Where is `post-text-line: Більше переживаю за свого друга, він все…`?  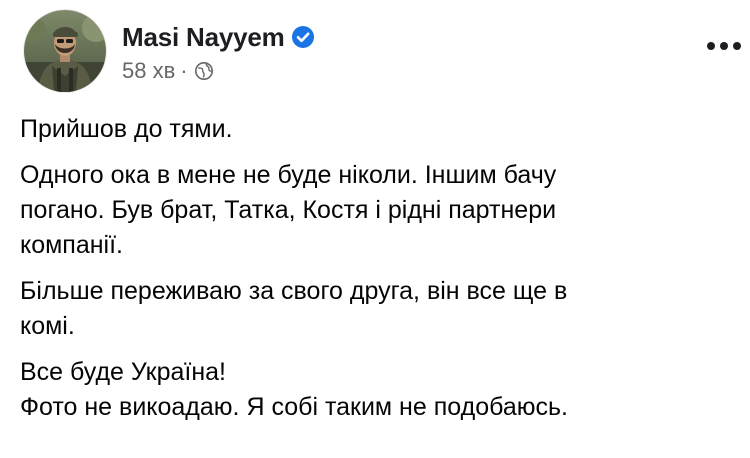
post-text-line: Більше переживаю за свого друга, він все… is located at coordinates (294, 291).